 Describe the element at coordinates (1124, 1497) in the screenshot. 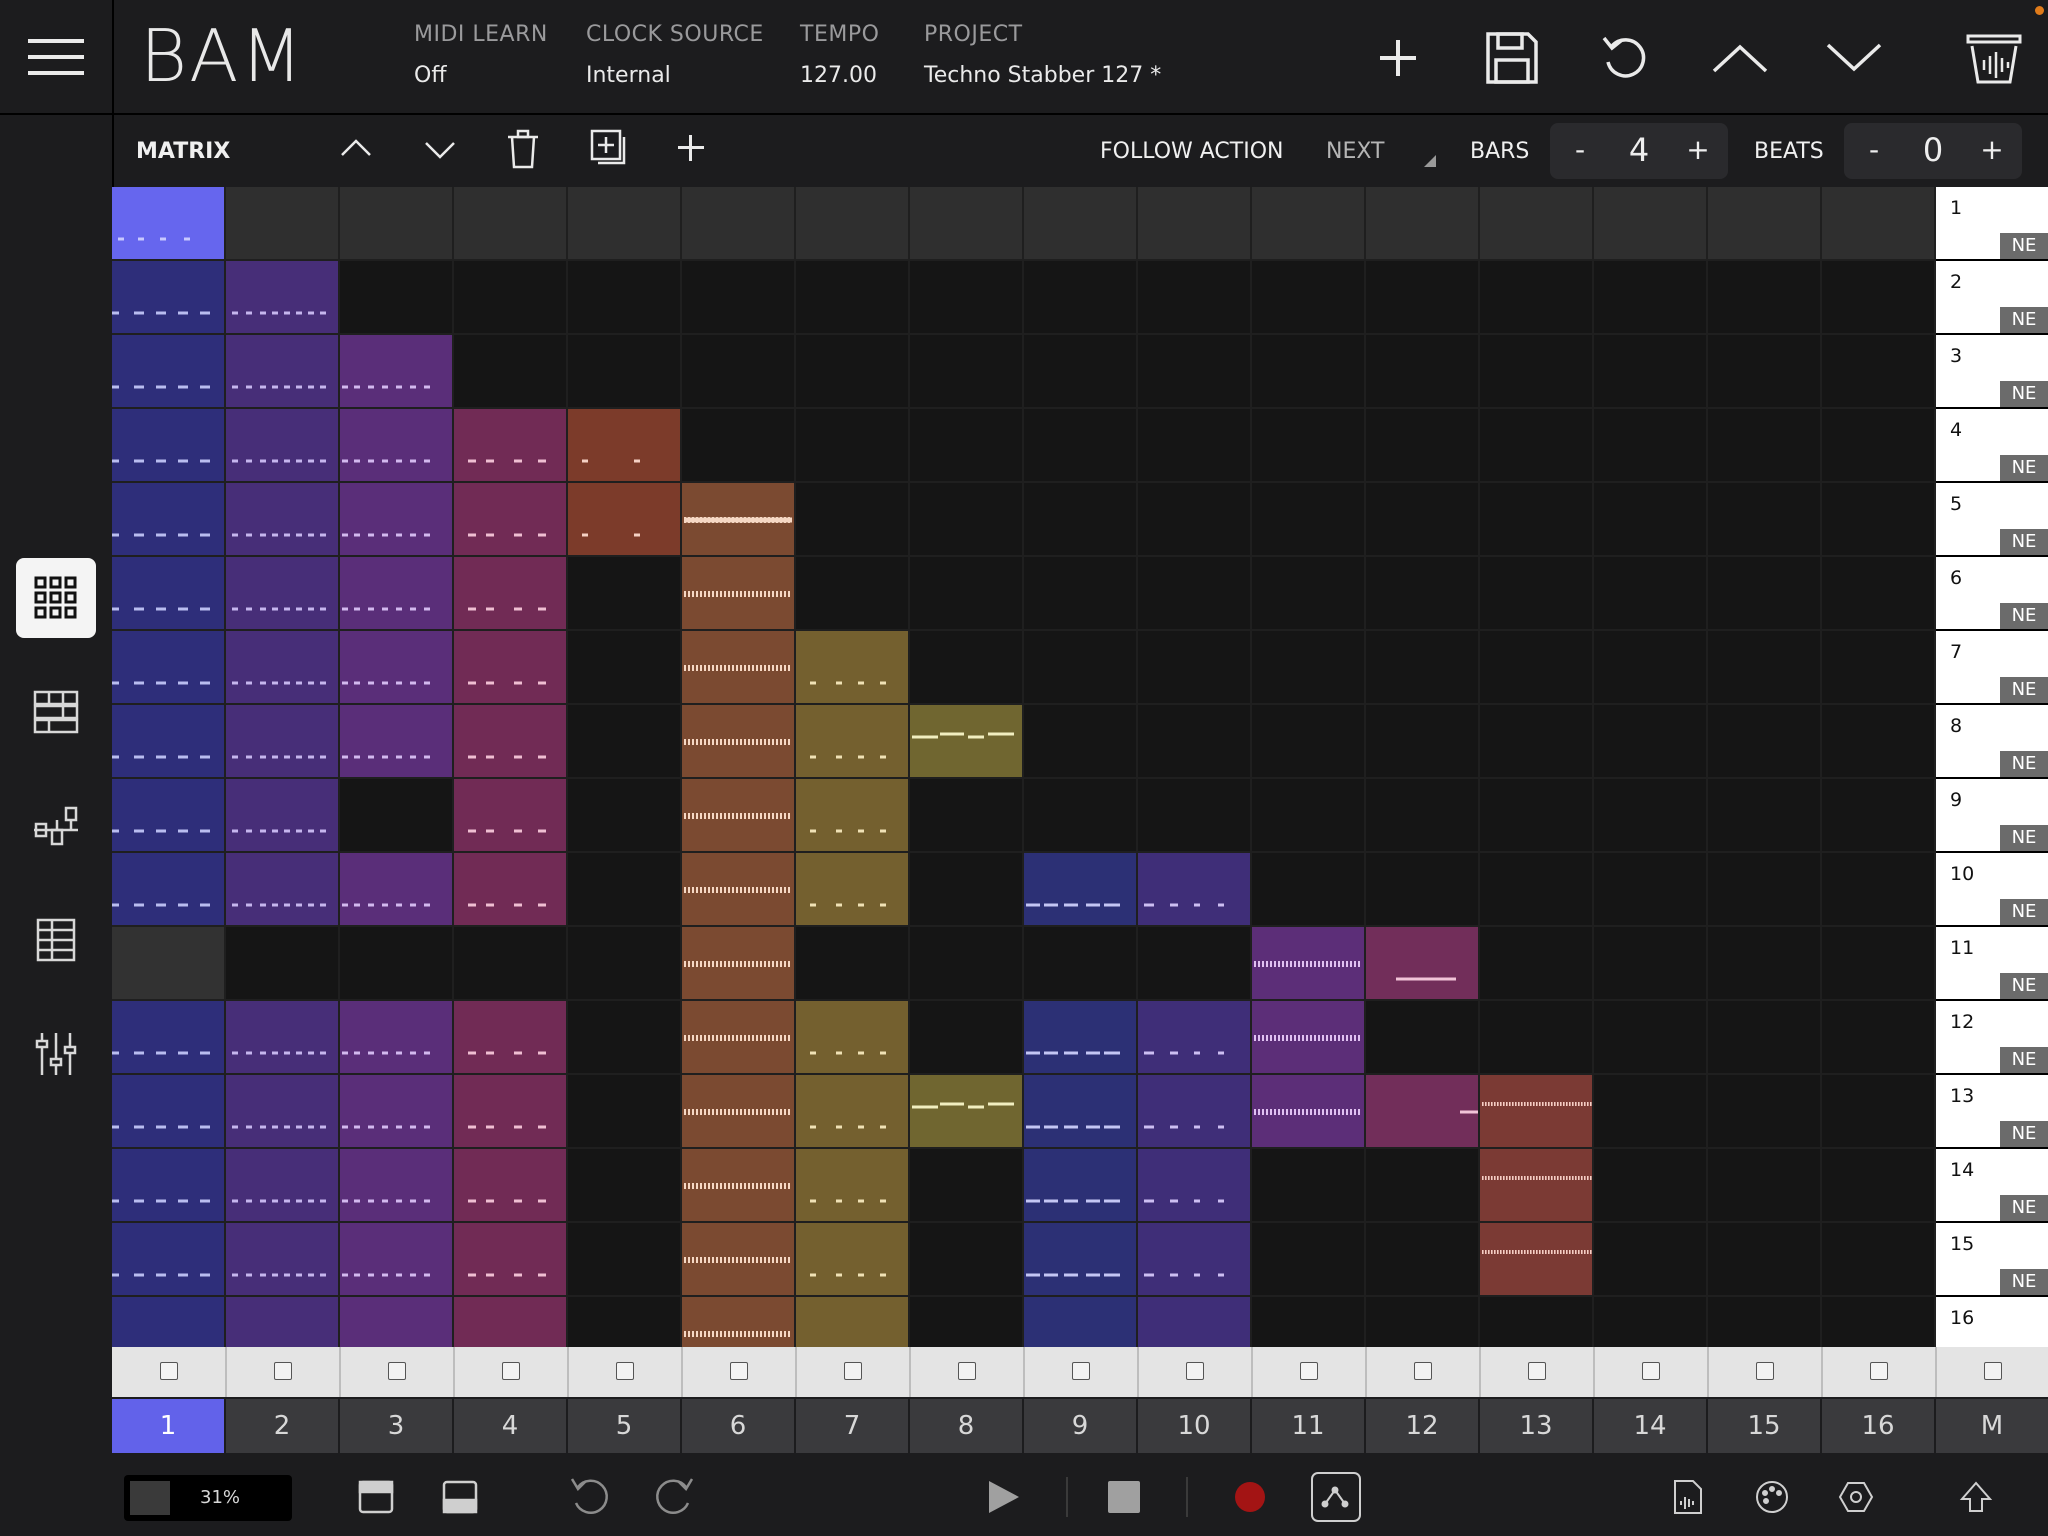

I see `stop-button` at that location.